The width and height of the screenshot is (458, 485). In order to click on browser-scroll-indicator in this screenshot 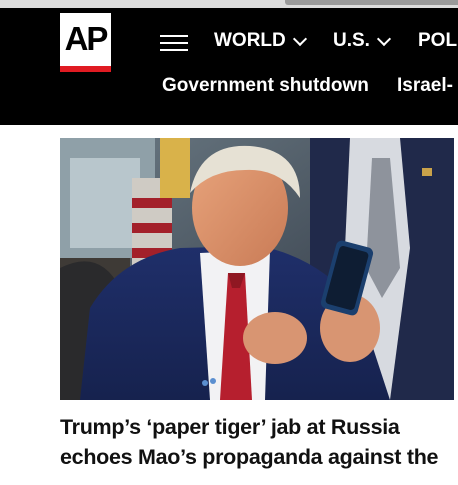, I will do `click(371, 2)`.